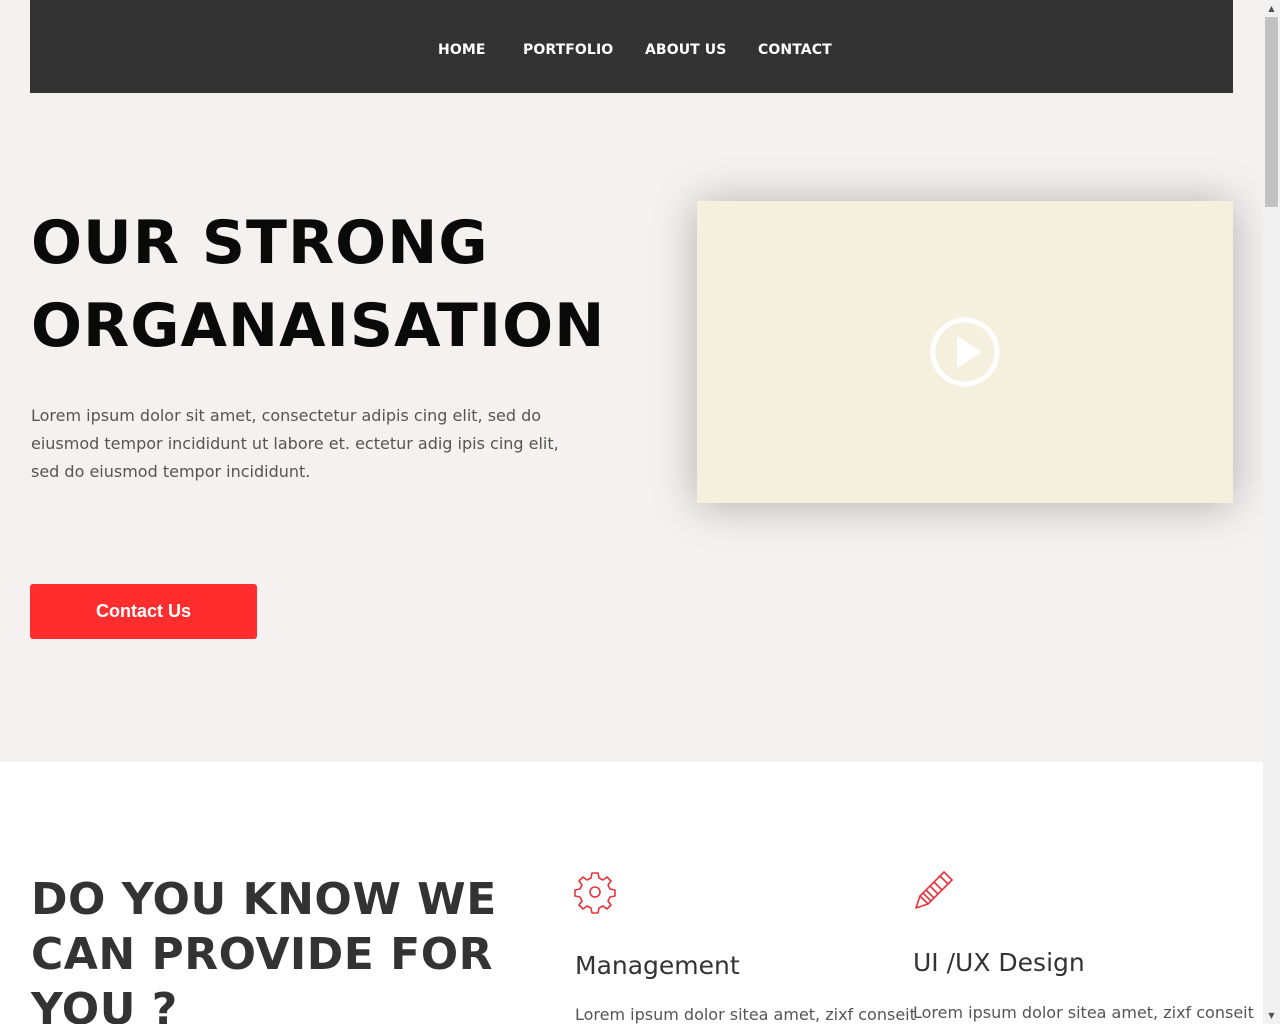  Describe the element at coordinates (568, 50) in the screenshot. I see `nav-item-portfolio: PORTFOLIO` at that location.